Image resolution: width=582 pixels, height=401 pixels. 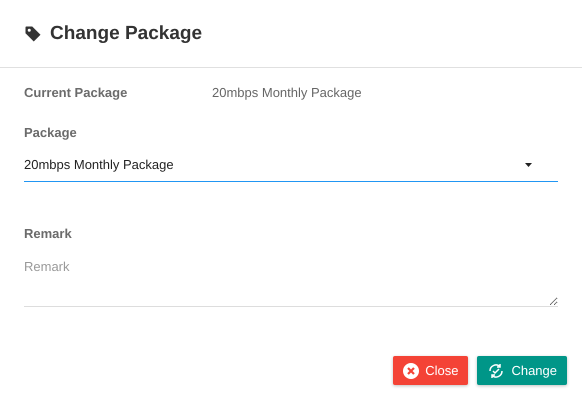 I want to click on field-label: Current Package, so click(x=76, y=92).